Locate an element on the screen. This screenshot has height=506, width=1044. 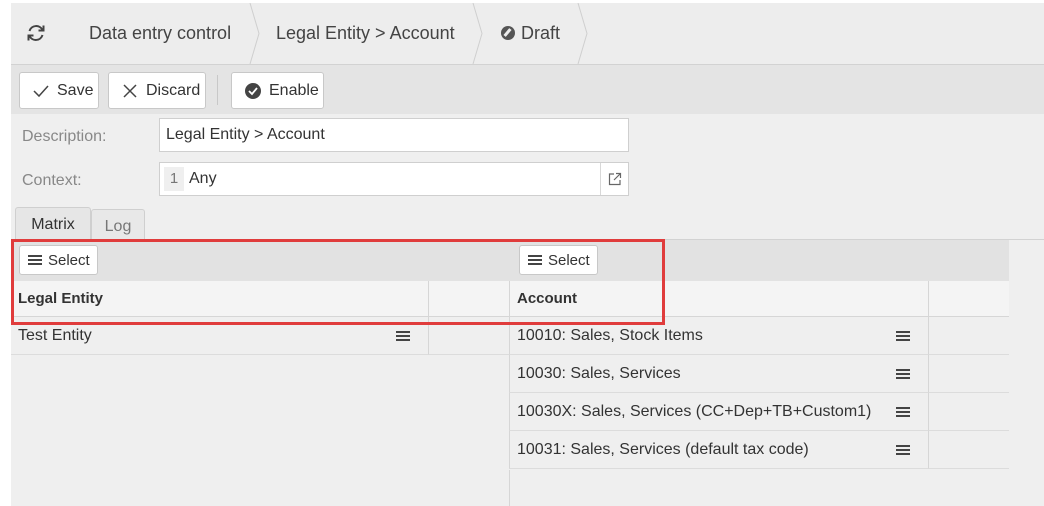
status-label: Draft is located at coordinates (541, 33).